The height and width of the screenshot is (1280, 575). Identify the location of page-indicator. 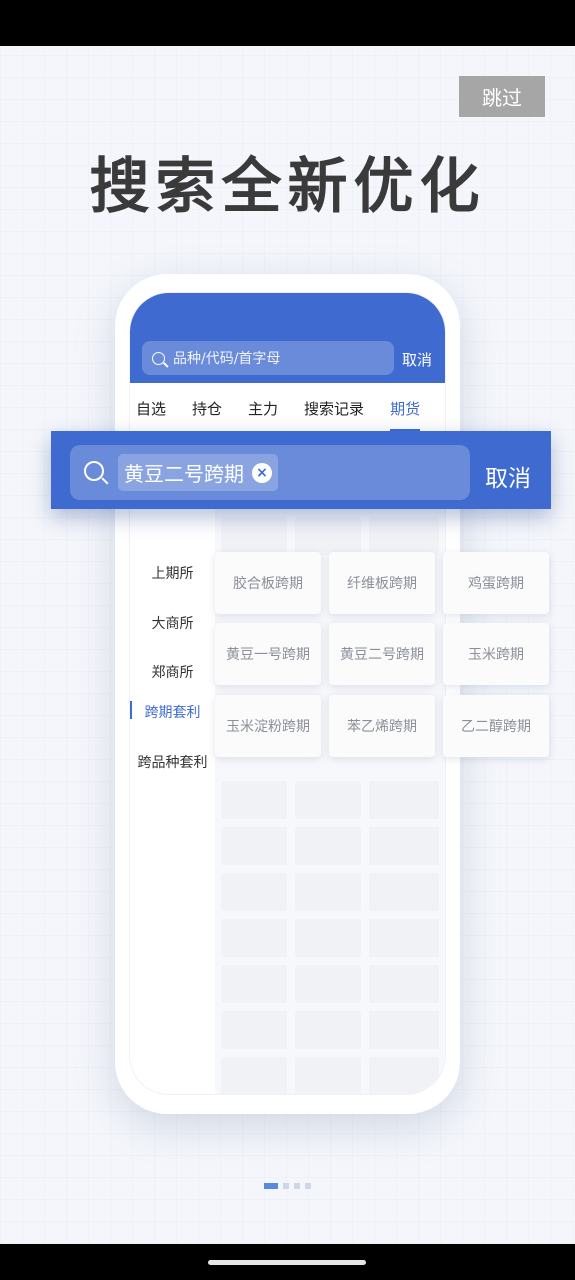
(287, 1186).